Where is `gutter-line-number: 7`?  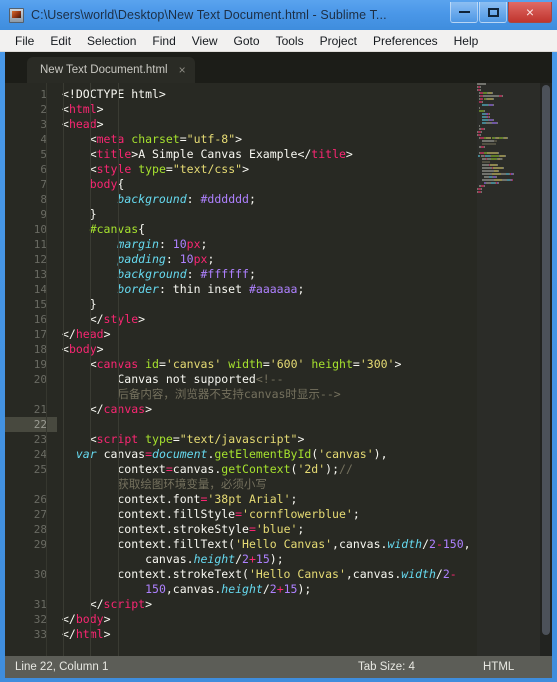 gutter-line-number: 7 is located at coordinates (43, 184).